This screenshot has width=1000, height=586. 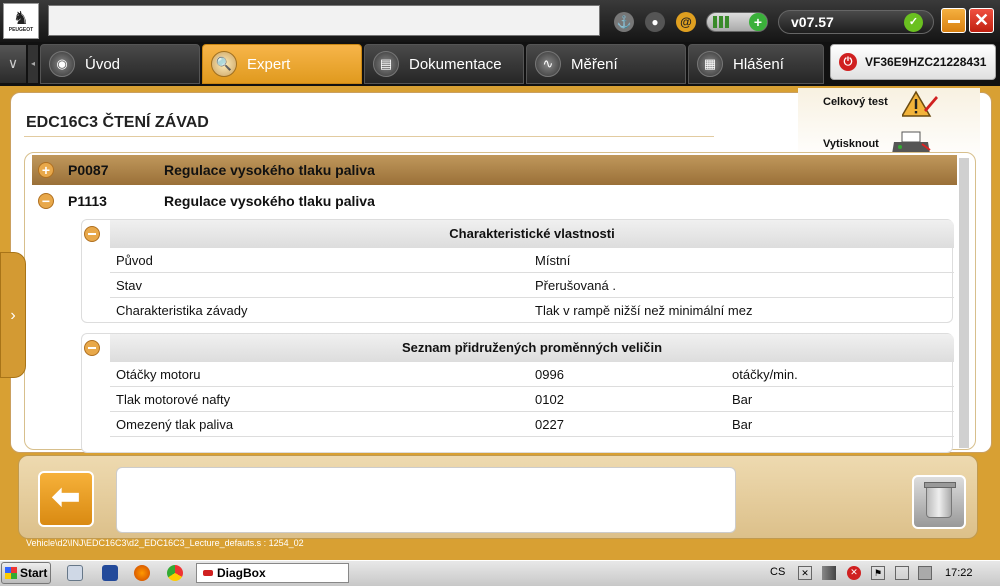 What do you see at coordinates (829, 573) in the screenshot?
I see `signal-icon` at bounding box center [829, 573].